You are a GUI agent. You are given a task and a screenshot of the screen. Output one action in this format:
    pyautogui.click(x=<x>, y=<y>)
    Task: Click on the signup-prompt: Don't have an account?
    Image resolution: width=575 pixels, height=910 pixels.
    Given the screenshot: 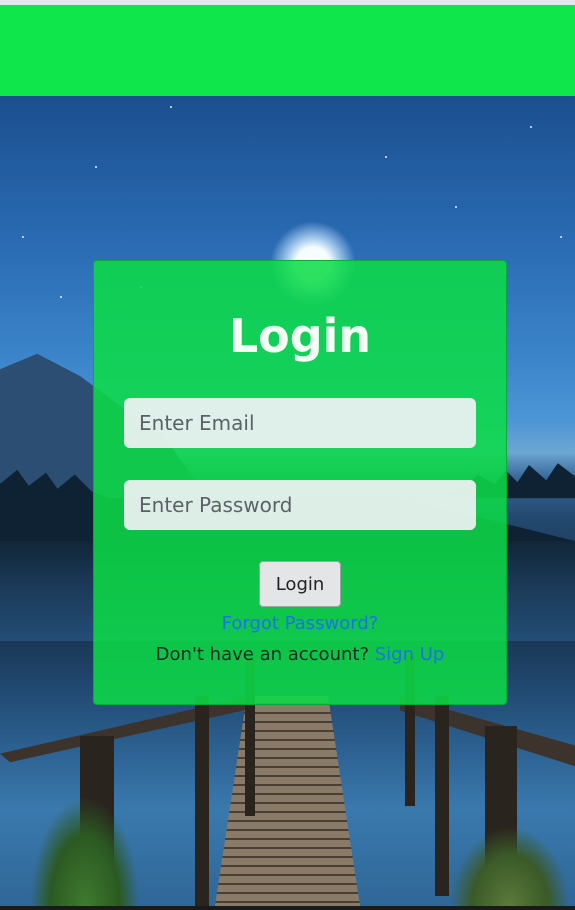 What is the action you would take?
    pyautogui.click(x=262, y=654)
    